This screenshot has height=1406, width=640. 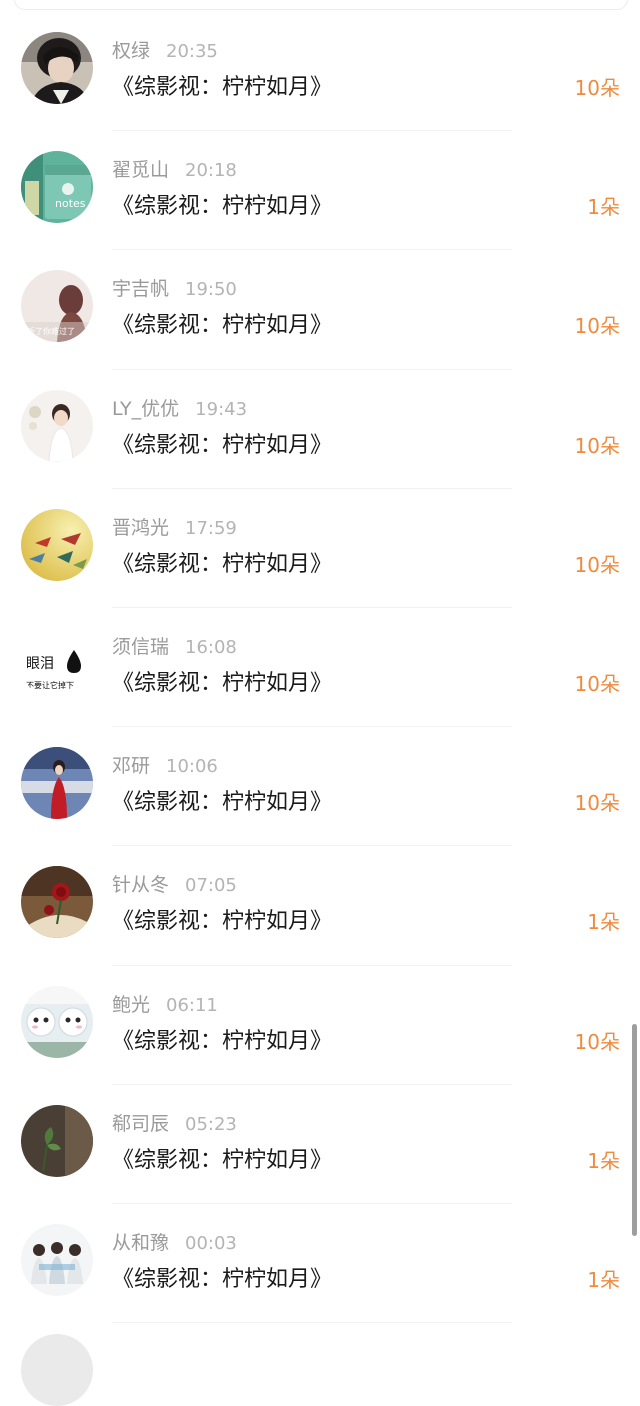 What do you see at coordinates (40, 664) in the screenshot?
I see `avatar-tear-main: 眼泪` at bounding box center [40, 664].